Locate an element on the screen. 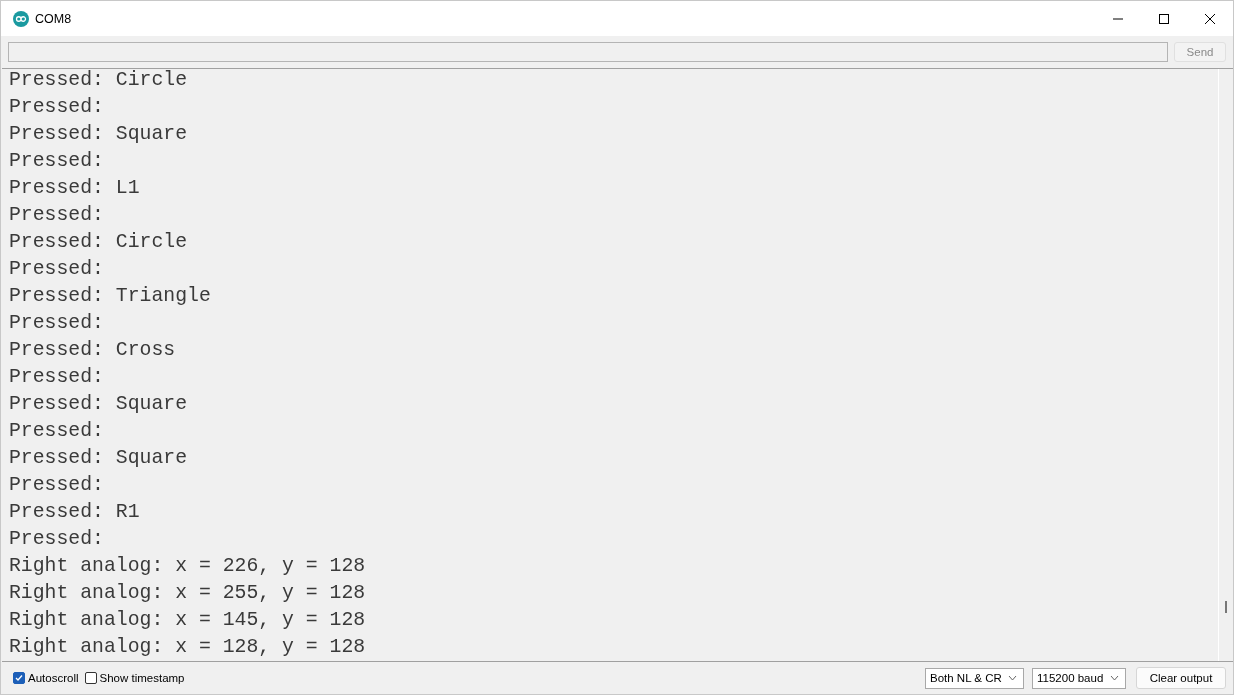 The width and height of the screenshot is (1234, 695). clear-output-button: Clear output is located at coordinates (1181, 678).